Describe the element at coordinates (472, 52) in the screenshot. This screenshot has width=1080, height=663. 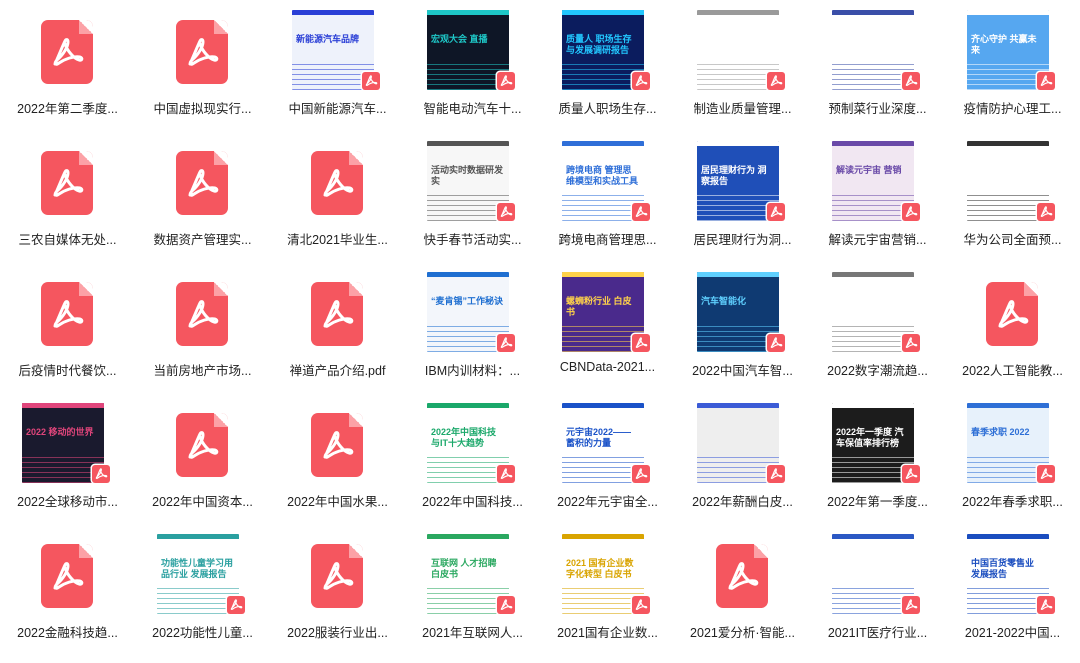
I see `file-tile: 宏观大会 直播` at that location.